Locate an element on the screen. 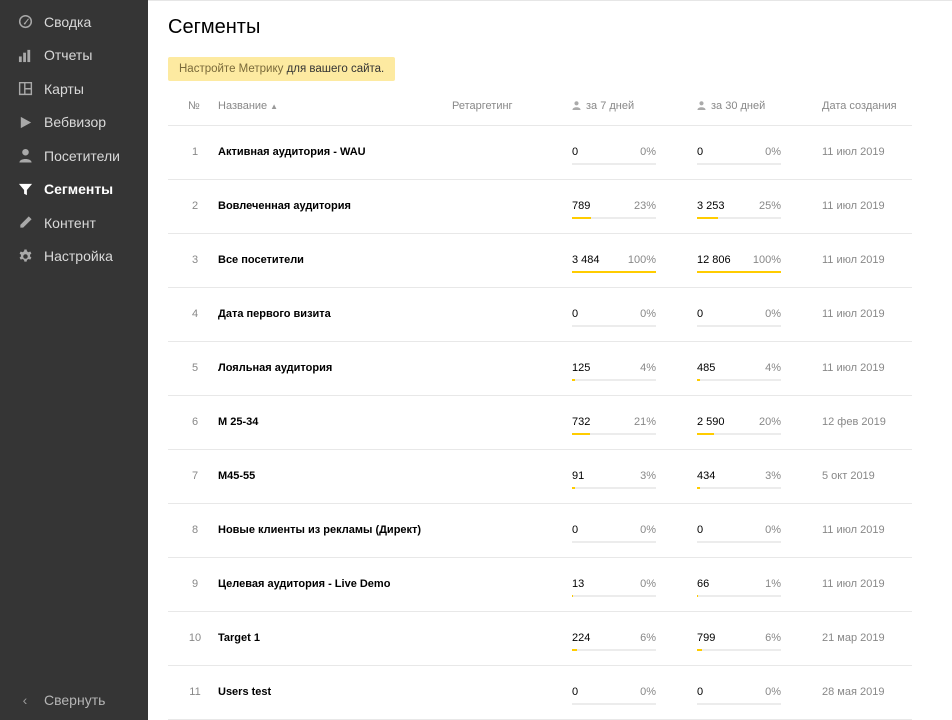 Image resolution: width=952 pixels, height=720 pixels. row-number: 10 is located at coordinates (195, 638).